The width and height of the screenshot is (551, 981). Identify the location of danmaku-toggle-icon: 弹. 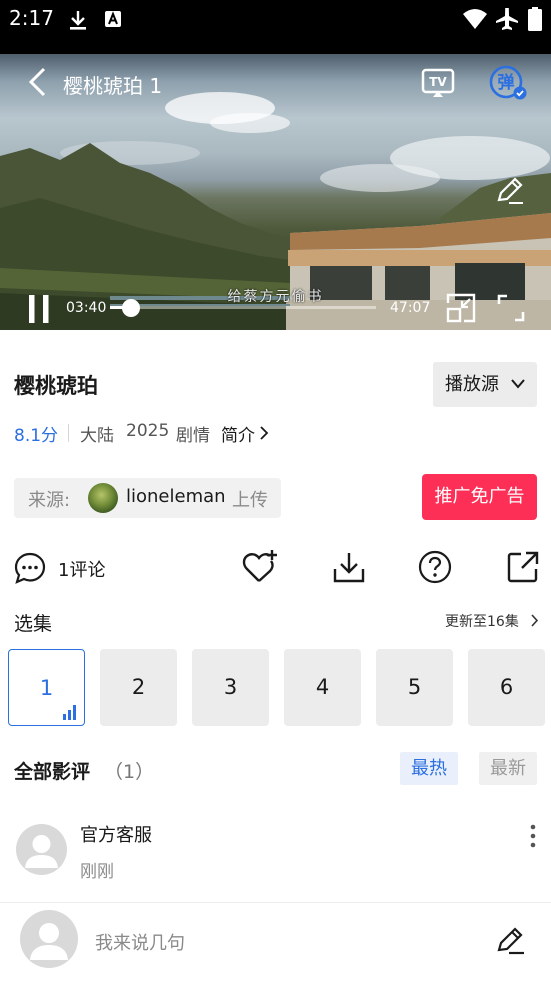
(508, 83).